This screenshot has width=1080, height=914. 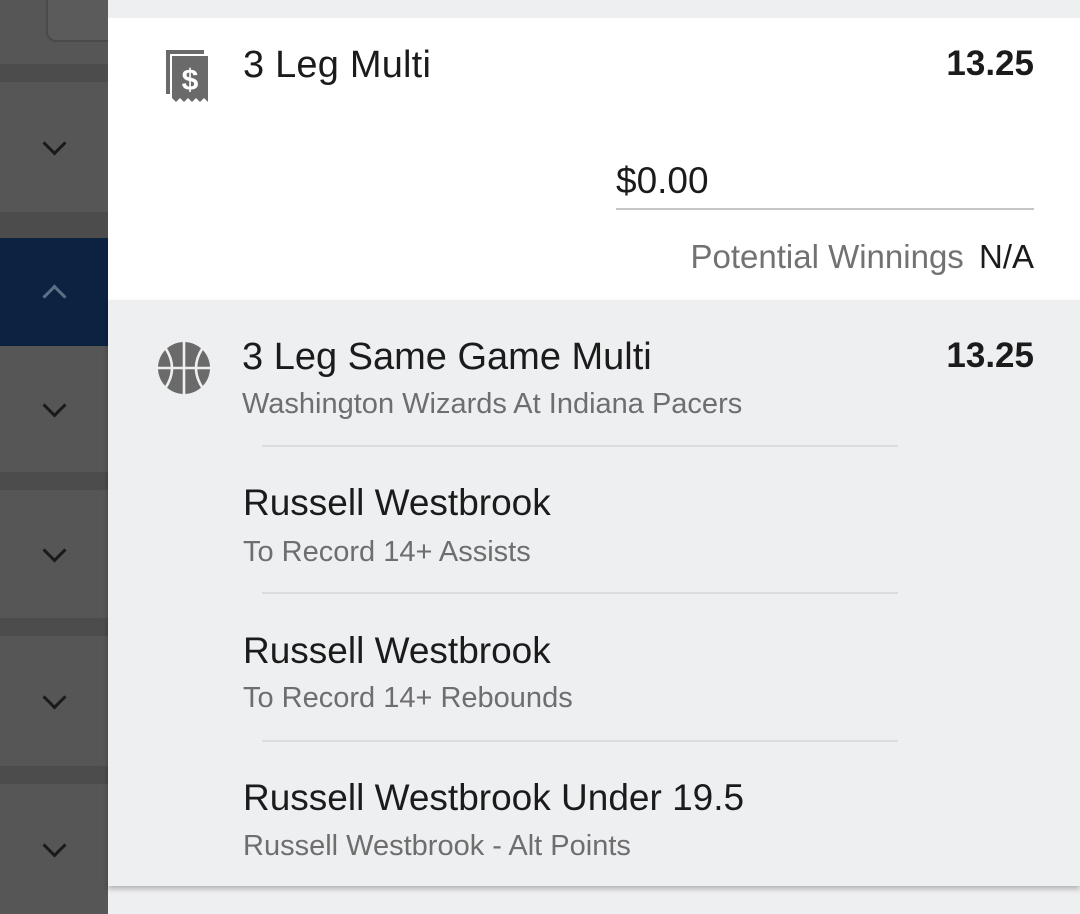 I want to click on multi-odds: 13.25, so click(x=990, y=63).